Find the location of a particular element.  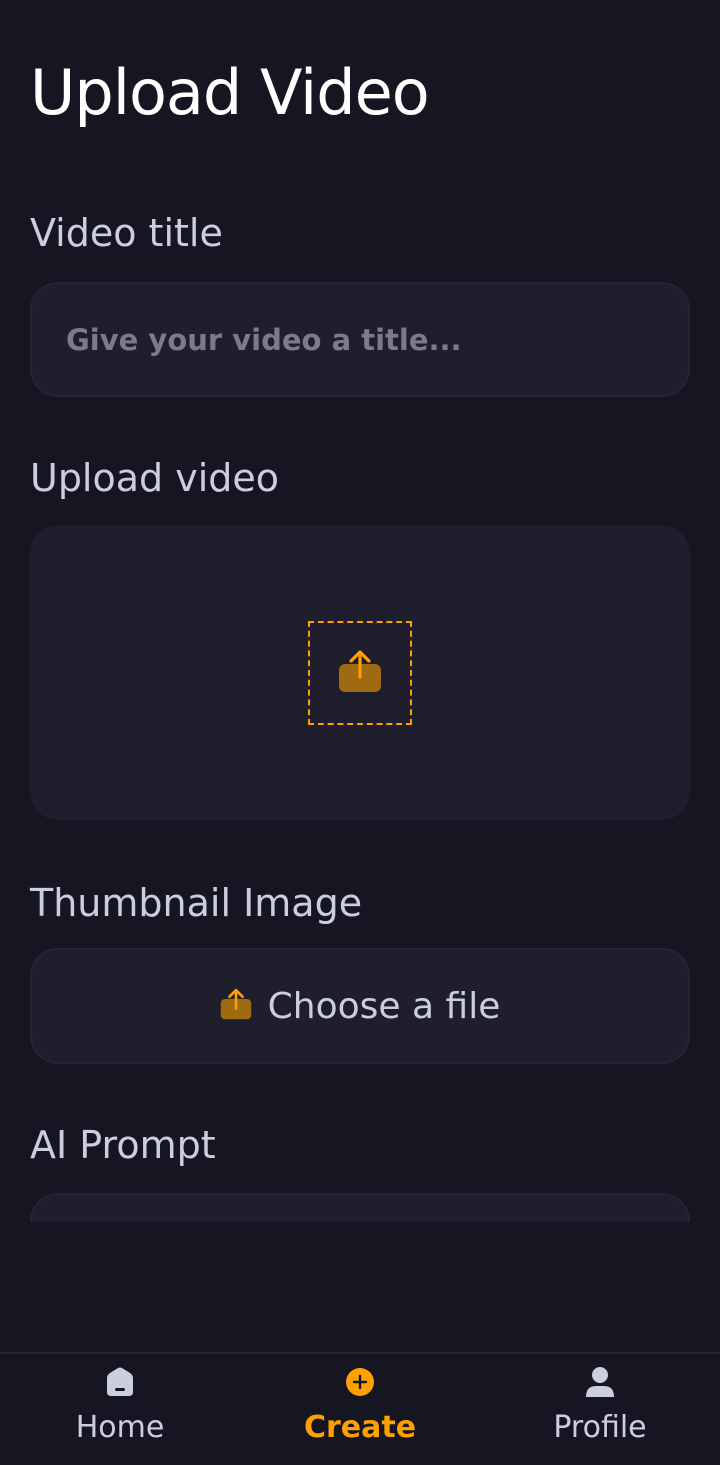

content-cutoff is located at coordinates (360, 1288).